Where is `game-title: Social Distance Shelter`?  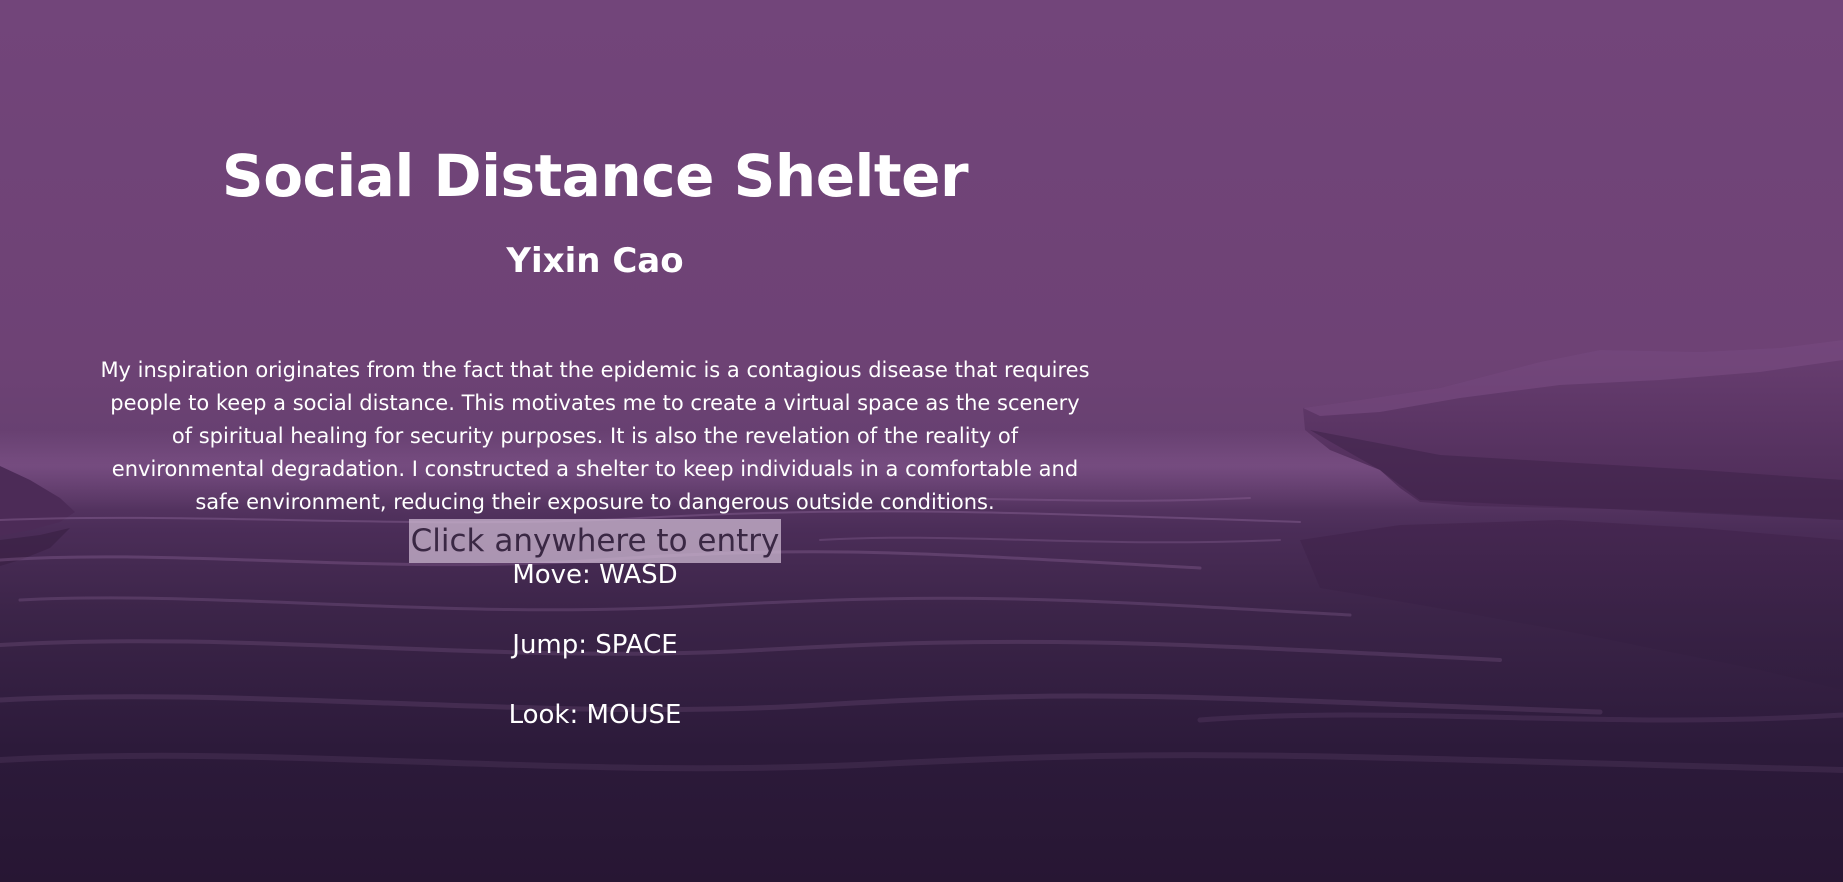 game-title: Social Distance Shelter is located at coordinates (595, 176).